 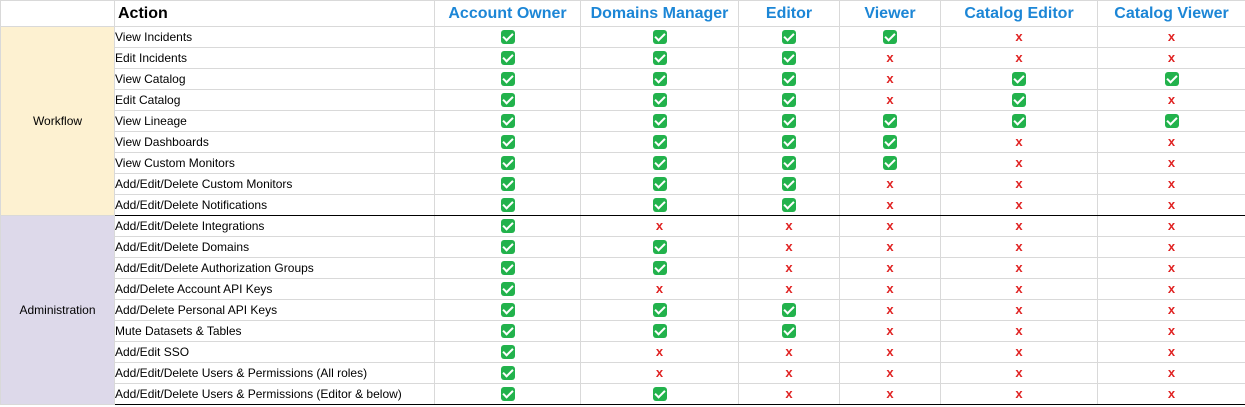 I want to click on section-label-workflow: Workflow, so click(x=57, y=121).